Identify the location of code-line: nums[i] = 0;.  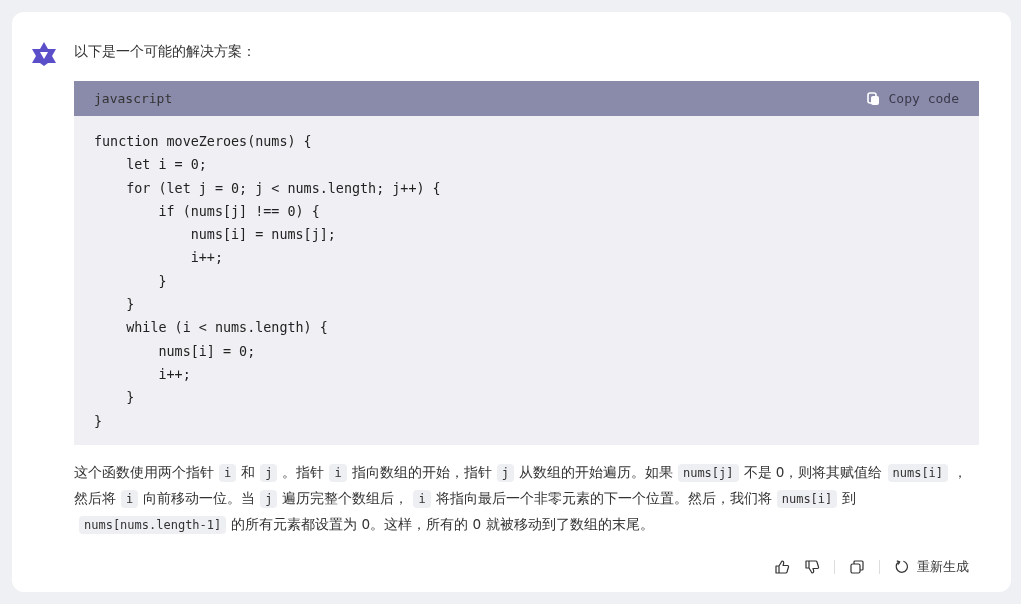
(207, 351).